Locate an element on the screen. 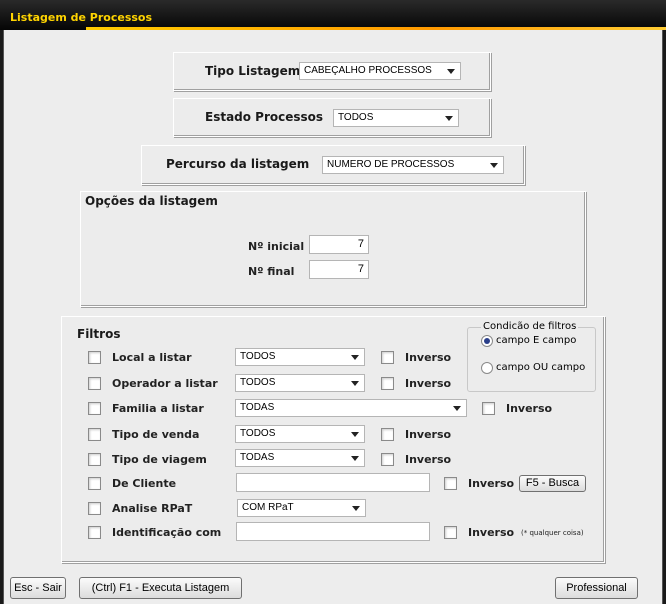  tipo-venda-inverso-checkbox is located at coordinates (387, 434).